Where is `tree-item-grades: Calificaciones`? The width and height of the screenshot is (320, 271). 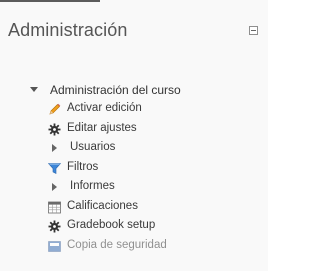 tree-item-grades: Calificaciones is located at coordinates (134, 208).